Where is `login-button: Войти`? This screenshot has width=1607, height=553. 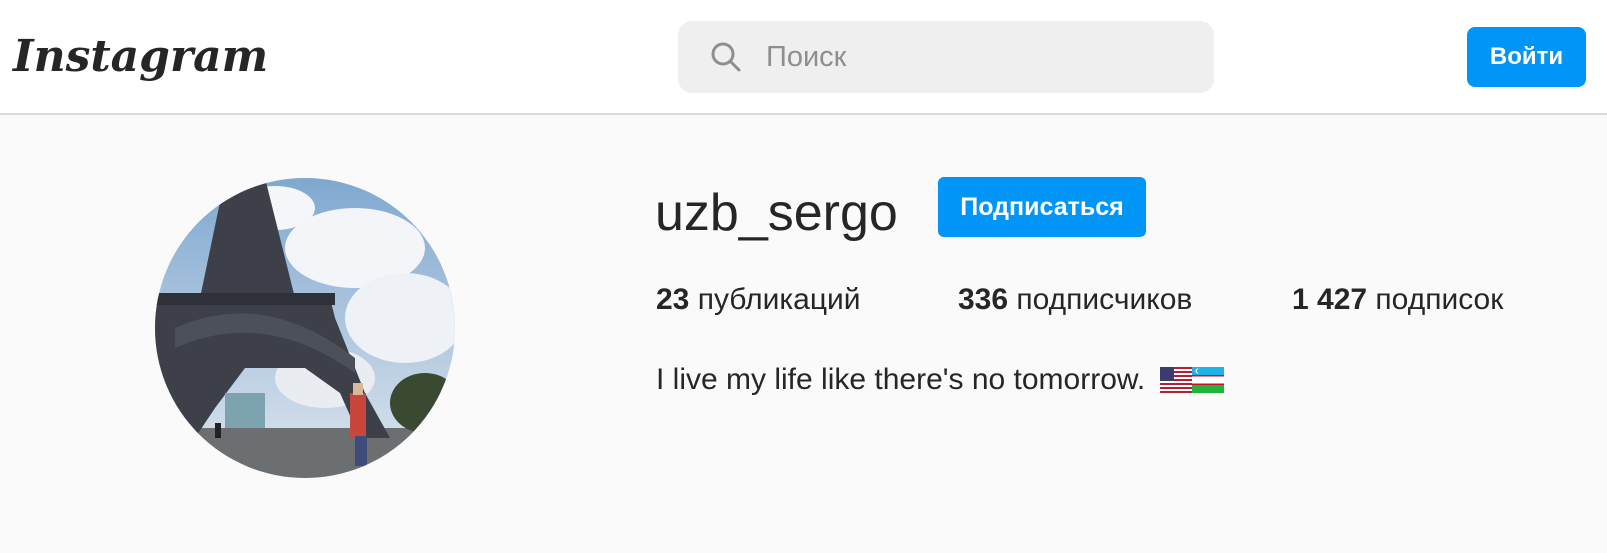
login-button: Войти is located at coordinates (1526, 57).